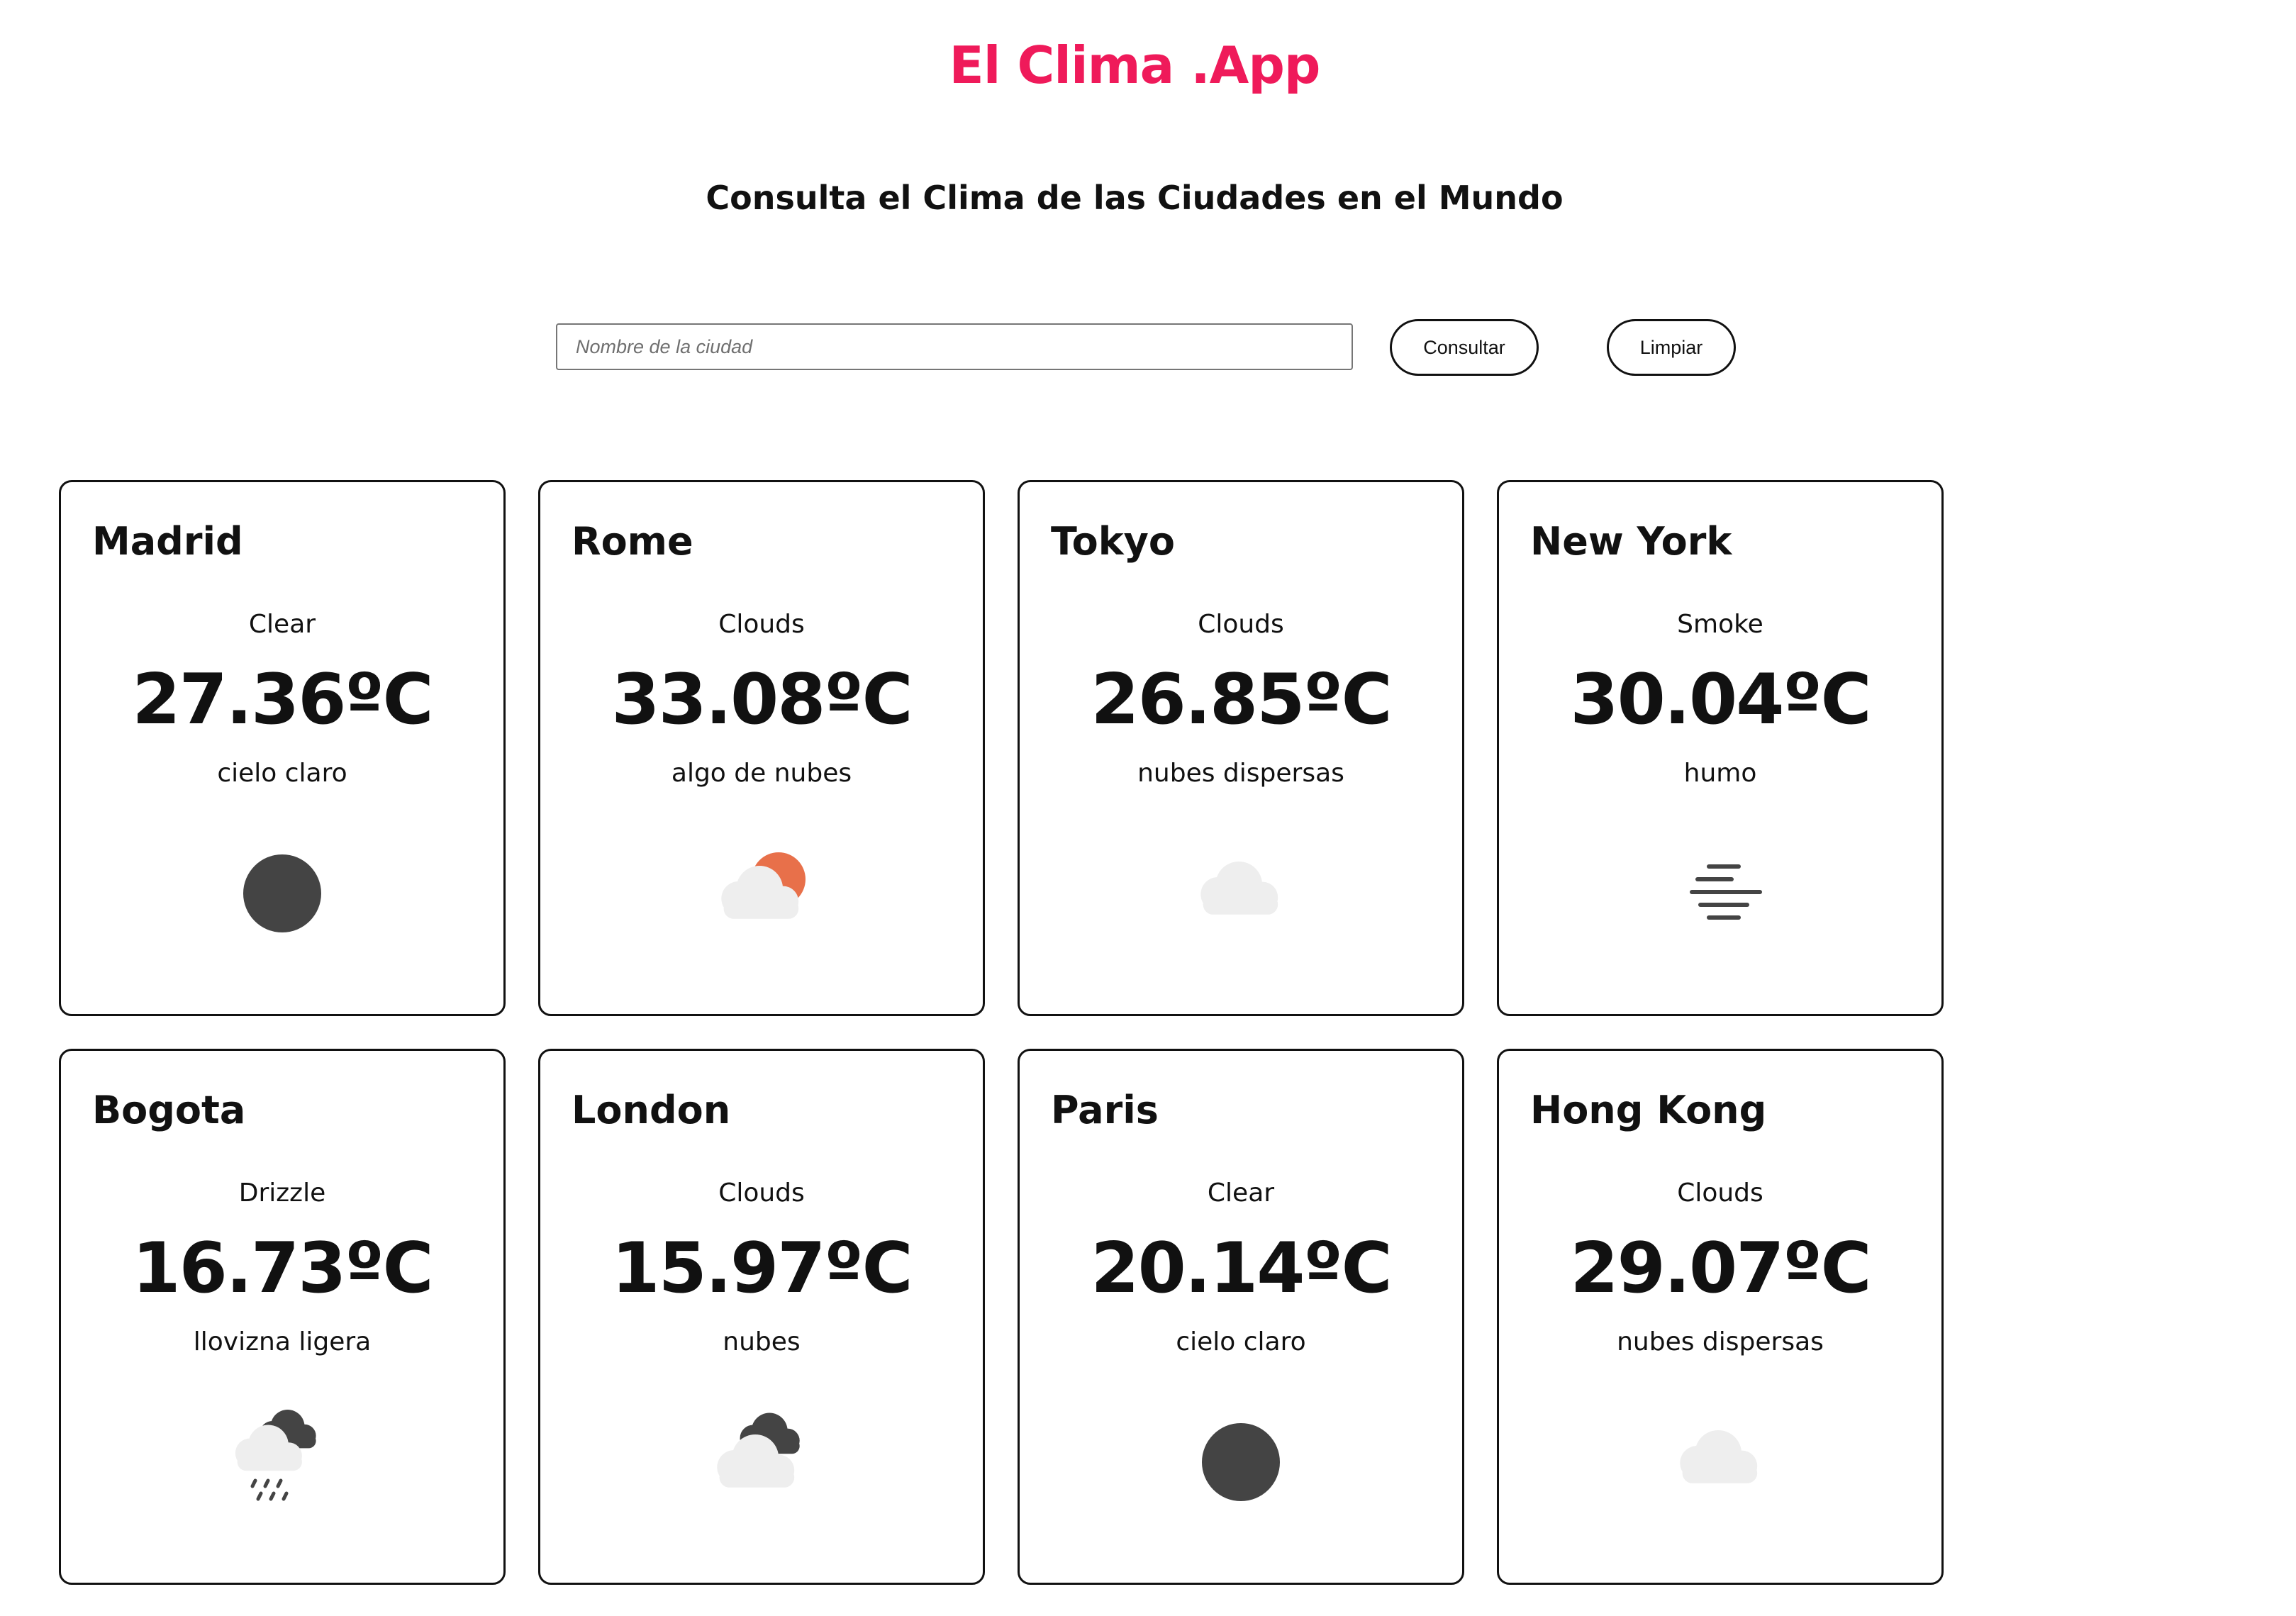  Describe the element at coordinates (761, 773) in the screenshot. I see `weather-description: algo de nubes` at that location.